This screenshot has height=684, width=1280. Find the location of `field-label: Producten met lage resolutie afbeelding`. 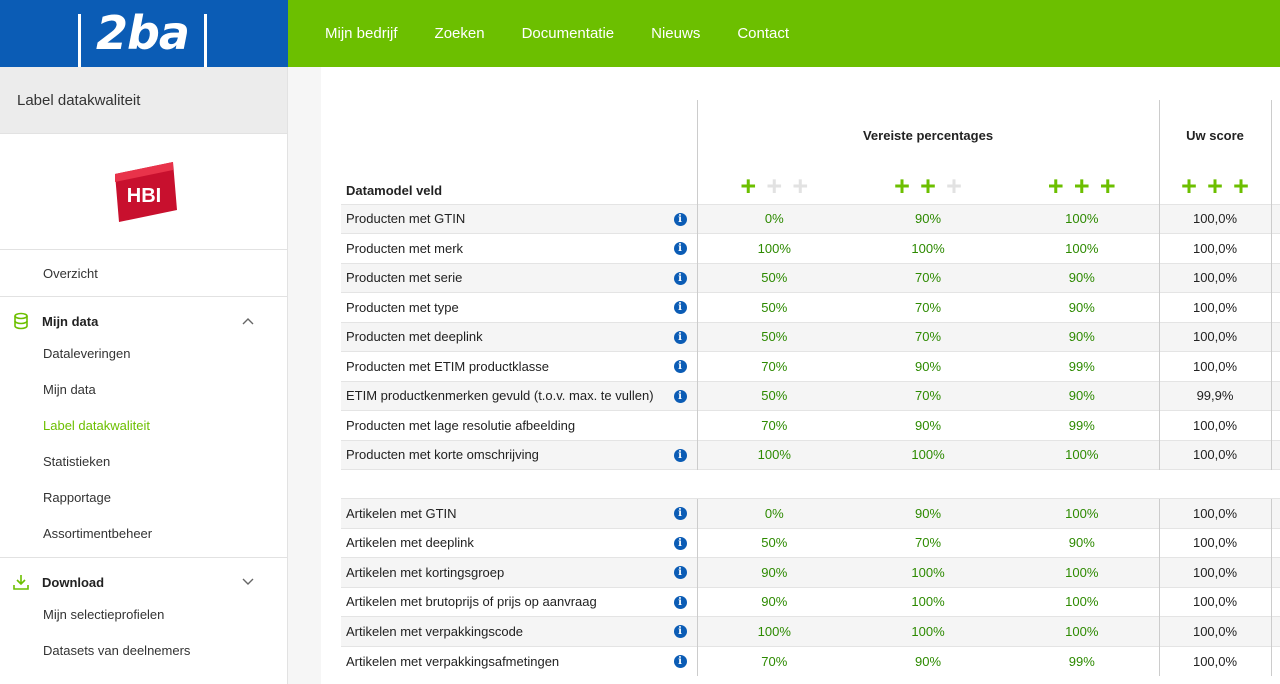

field-label: Producten met lage resolutie afbeelding is located at coordinates (461, 425).